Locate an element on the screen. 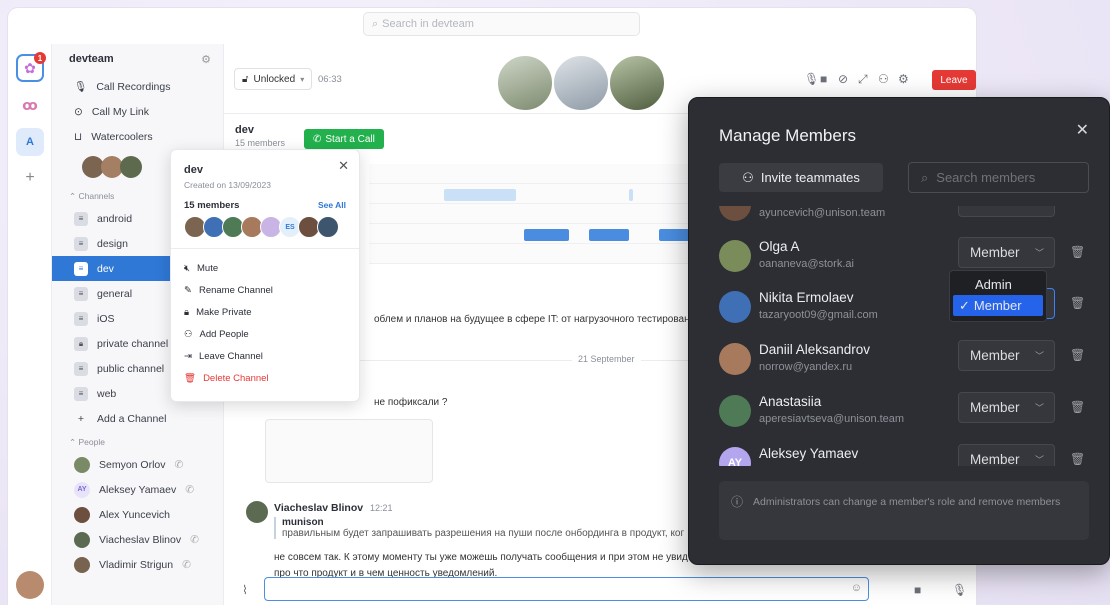  rename-channel-menu-item: ✎ Rename Channel is located at coordinates (265, 290).